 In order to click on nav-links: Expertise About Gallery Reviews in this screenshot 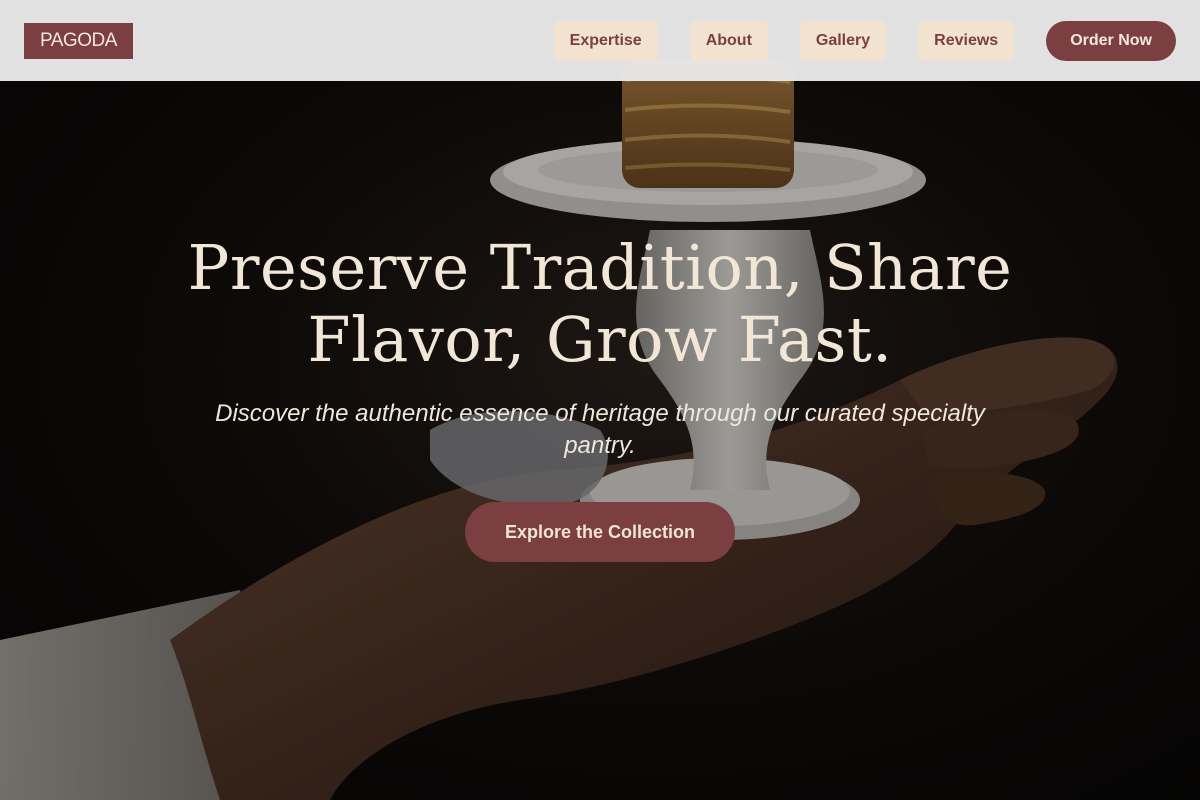, I will do `click(784, 40)`.